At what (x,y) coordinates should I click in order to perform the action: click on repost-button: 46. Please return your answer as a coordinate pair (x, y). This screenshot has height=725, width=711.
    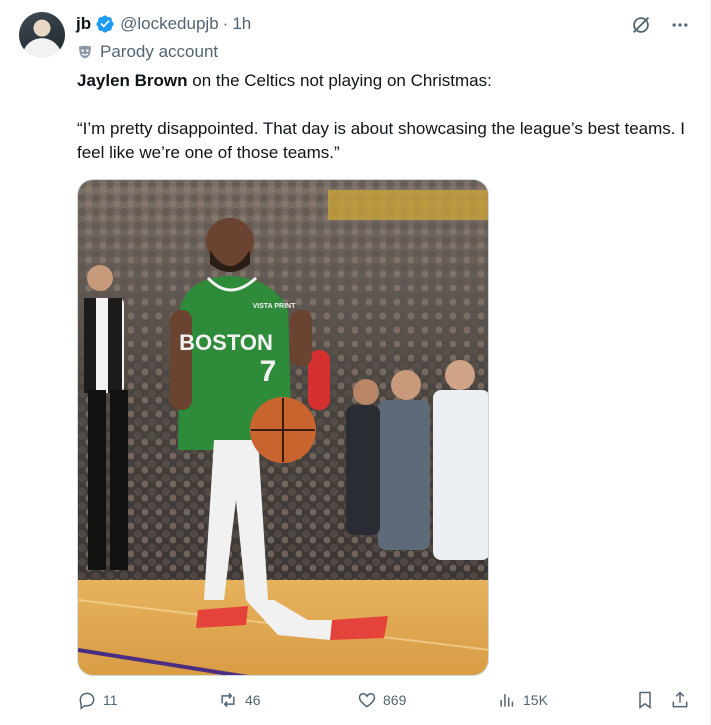
    Looking at the image, I should click on (239, 700).